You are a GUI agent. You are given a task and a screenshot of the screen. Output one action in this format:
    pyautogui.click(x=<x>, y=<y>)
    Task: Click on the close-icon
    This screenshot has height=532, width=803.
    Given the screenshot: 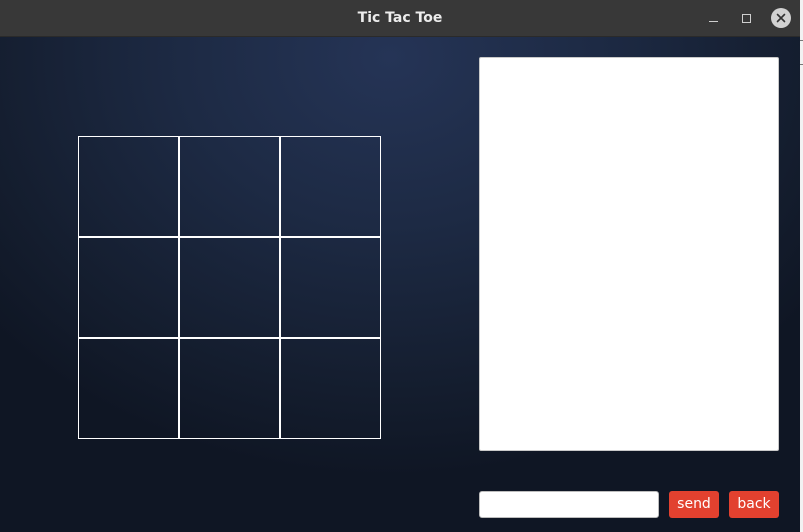 What is the action you would take?
    pyautogui.click(x=781, y=18)
    